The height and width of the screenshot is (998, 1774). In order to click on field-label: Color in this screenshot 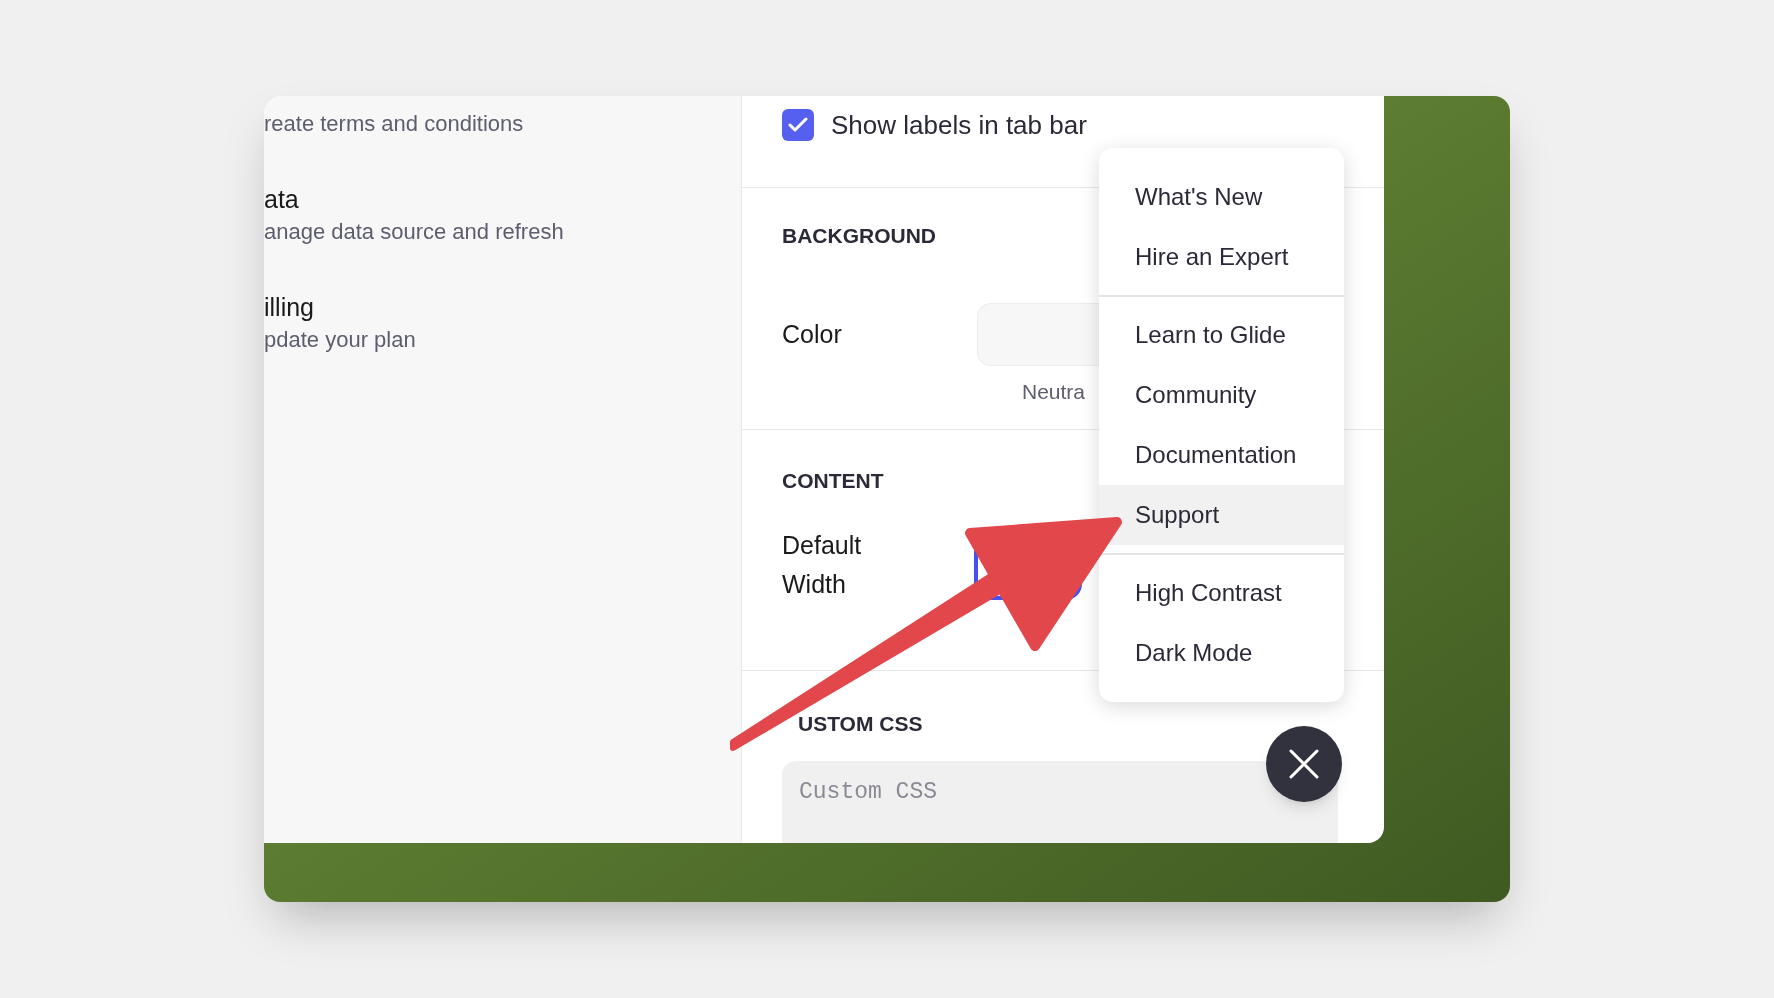, I will do `click(812, 334)`.